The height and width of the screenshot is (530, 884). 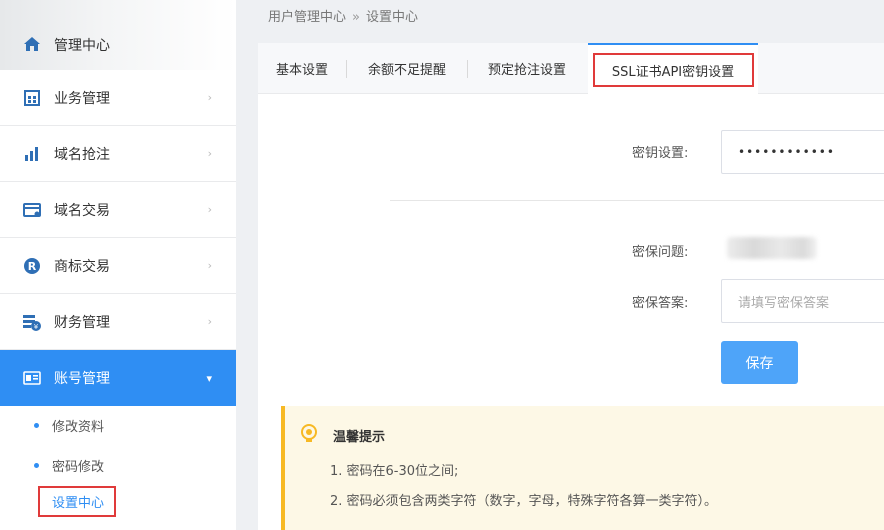 I want to click on tab-label: 预定抢注设置, so click(x=526, y=70).